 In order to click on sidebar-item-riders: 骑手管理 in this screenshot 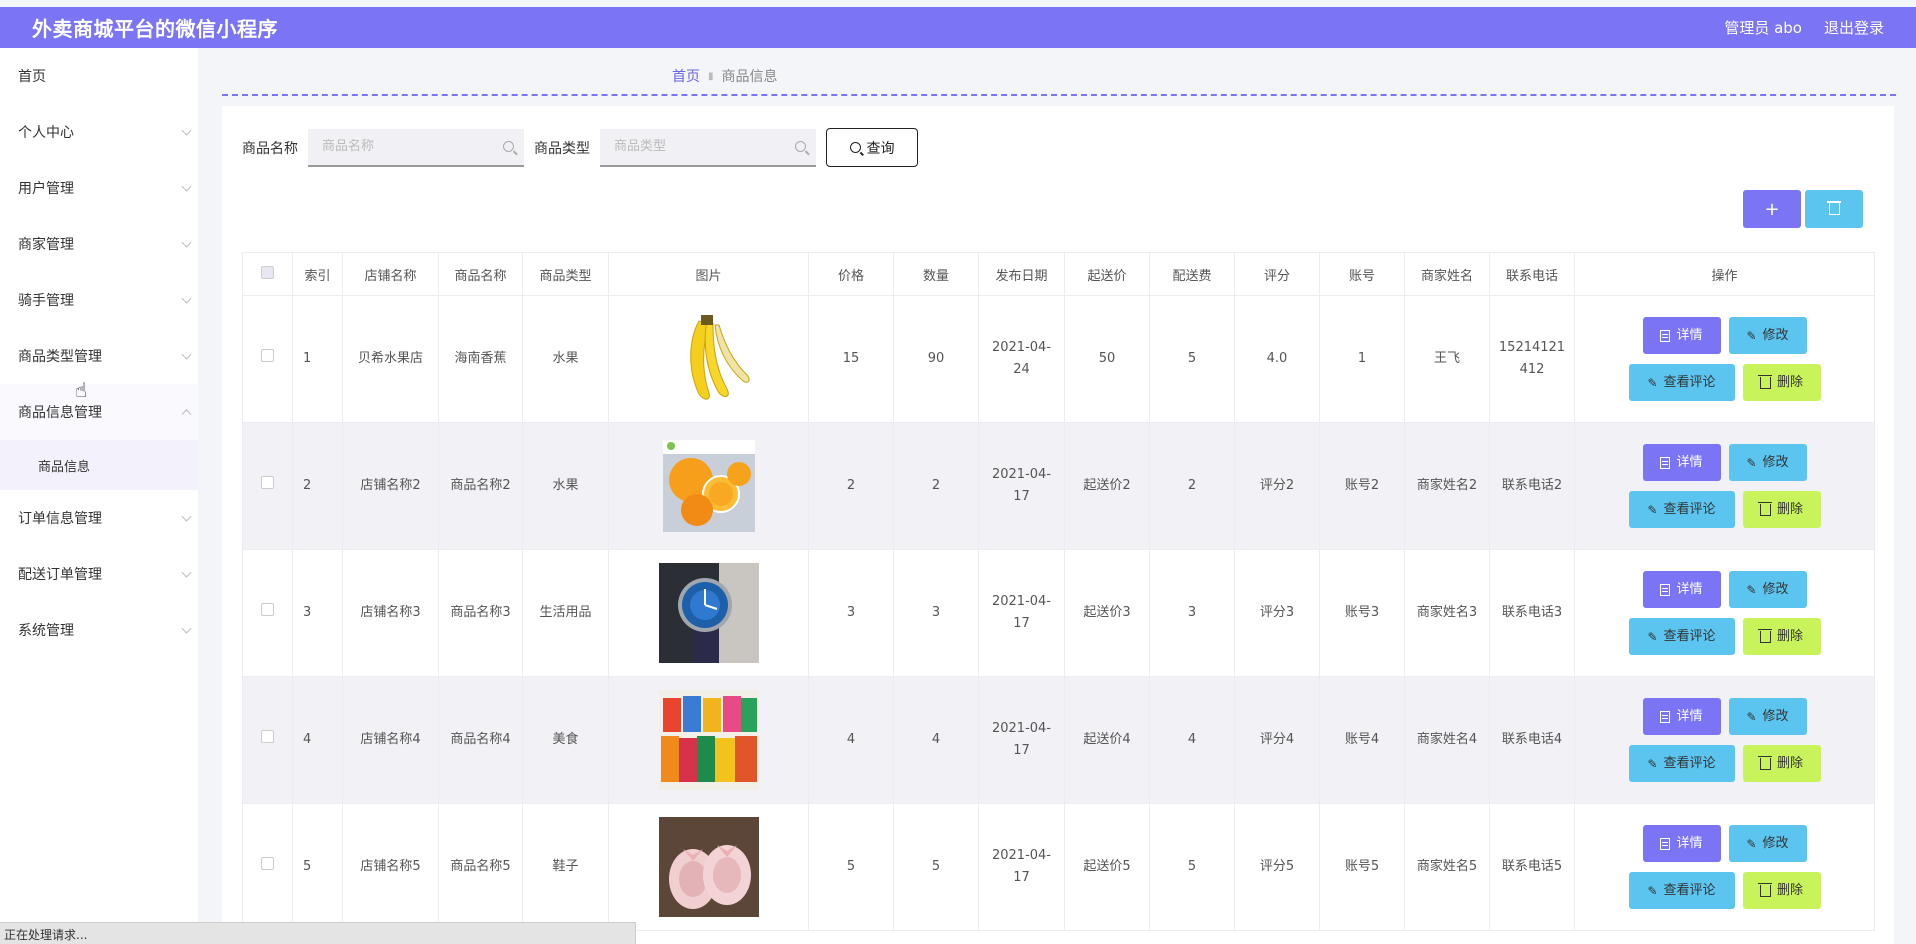, I will do `click(99, 300)`.